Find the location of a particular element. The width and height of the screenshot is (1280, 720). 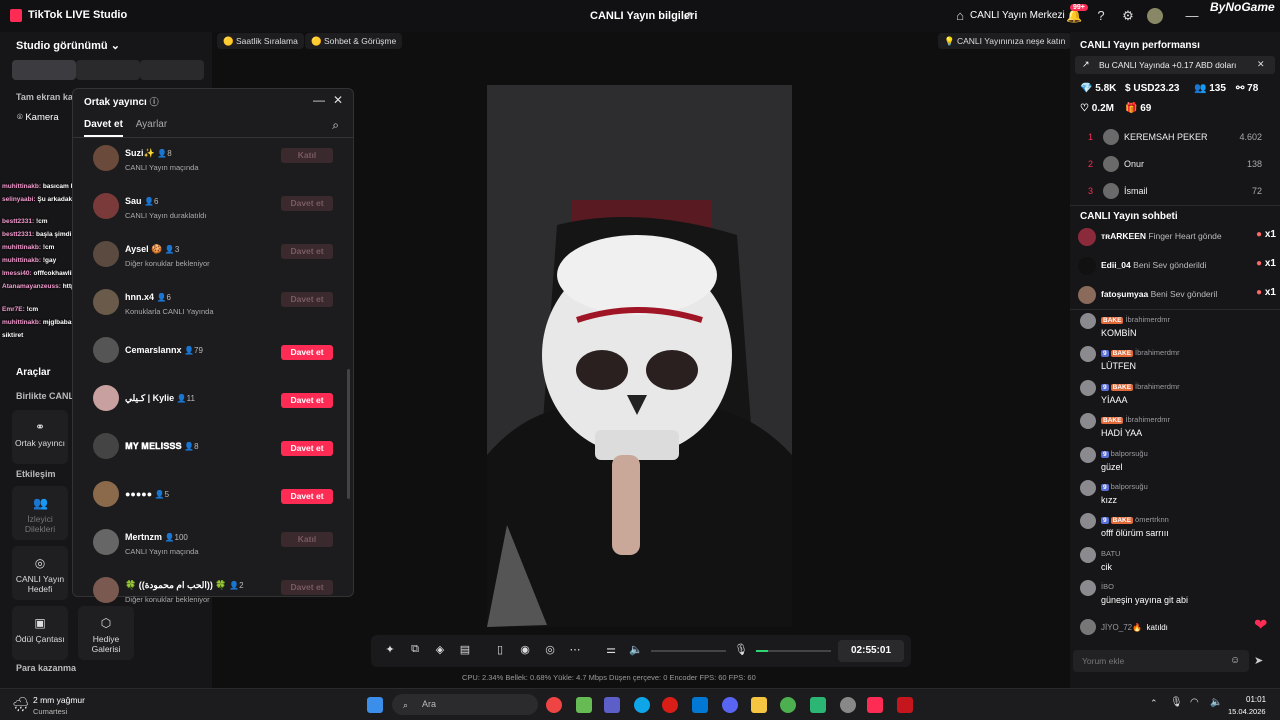

teams-icon is located at coordinates (612, 705).